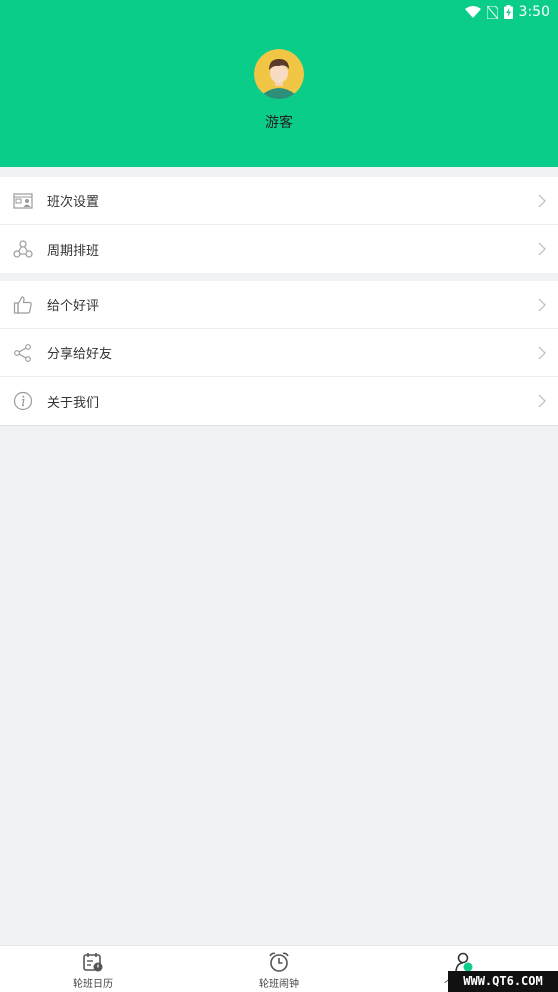  I want to click on tab-shift-alarm: 轮班闹钟, so click(279, 969).